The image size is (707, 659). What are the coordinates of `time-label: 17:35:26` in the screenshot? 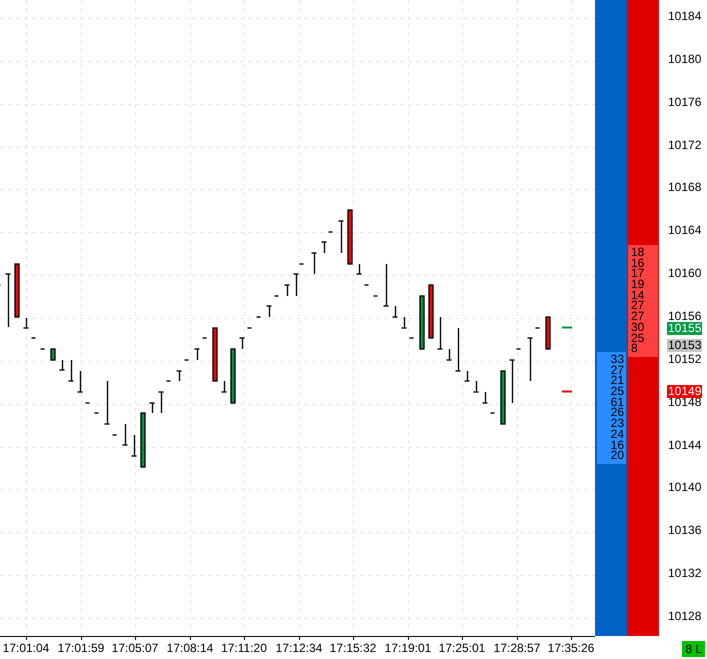 It's located at (571, 648).